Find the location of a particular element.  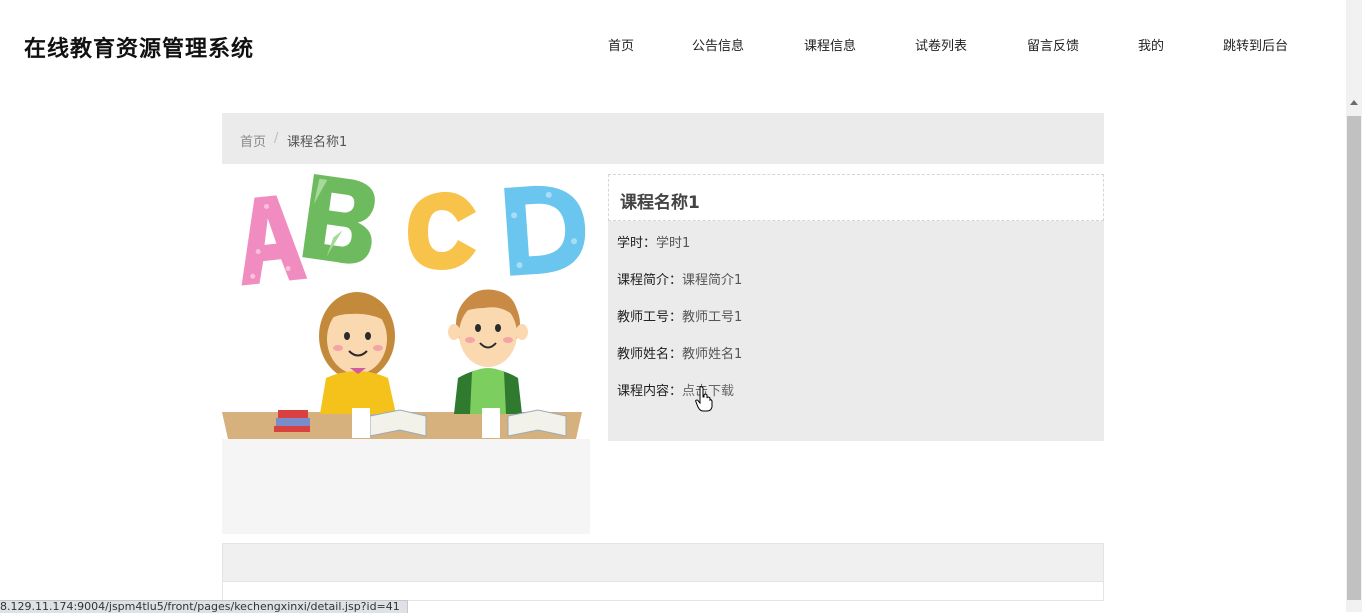

page-scrollbar is located at coordinates (1354, 306).